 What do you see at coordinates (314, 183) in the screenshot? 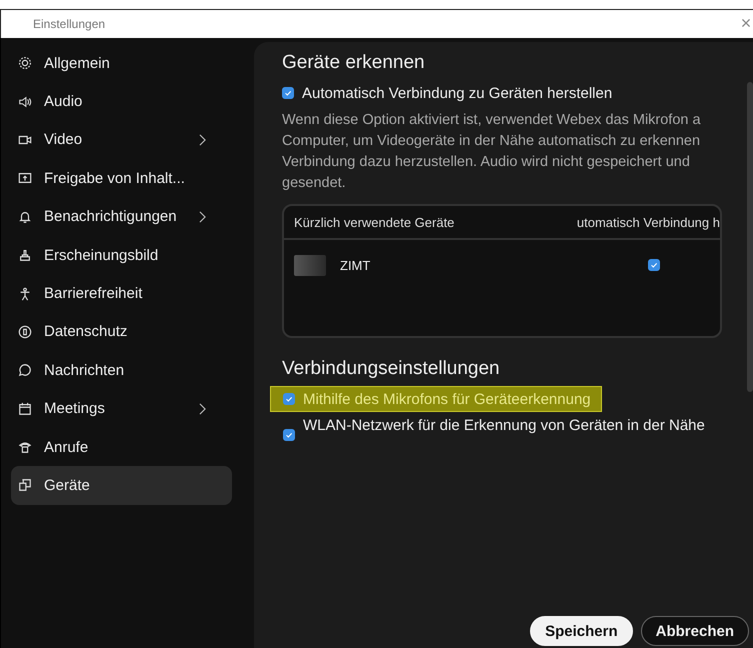
I see `description-text: gesendet.` at bounding box center [314, 183].